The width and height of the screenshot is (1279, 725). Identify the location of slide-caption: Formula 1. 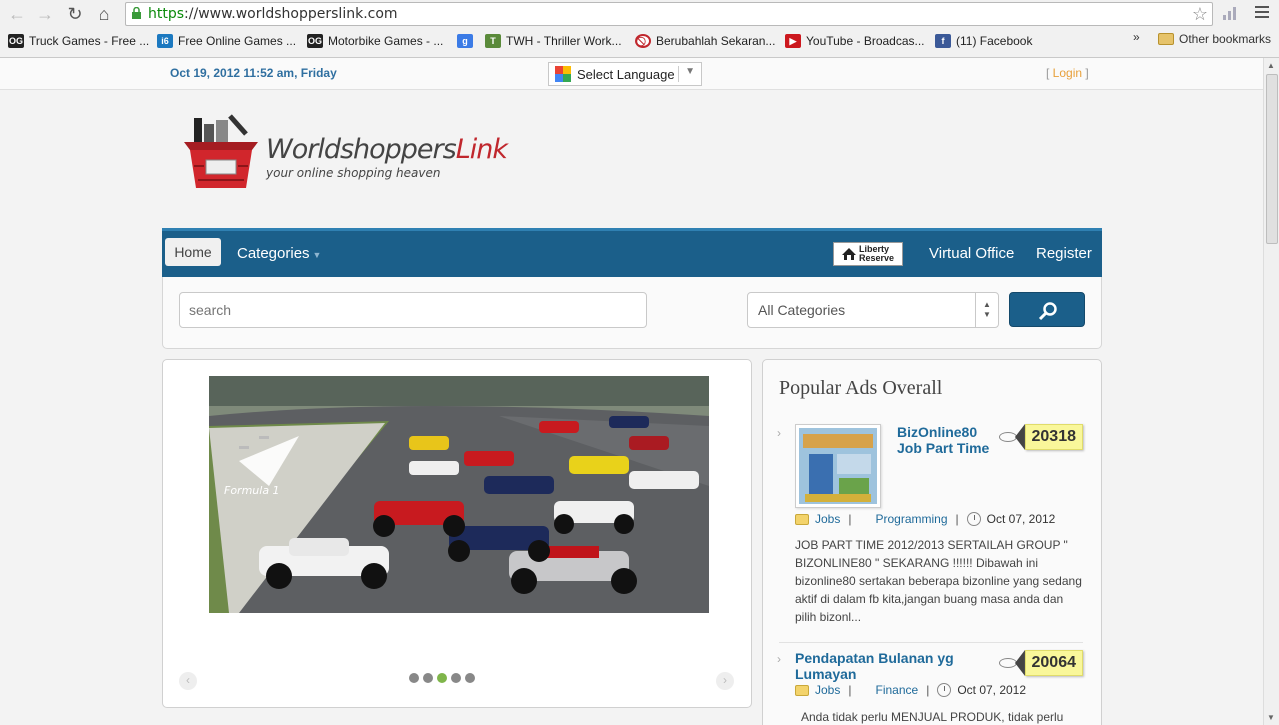
(252, 490).